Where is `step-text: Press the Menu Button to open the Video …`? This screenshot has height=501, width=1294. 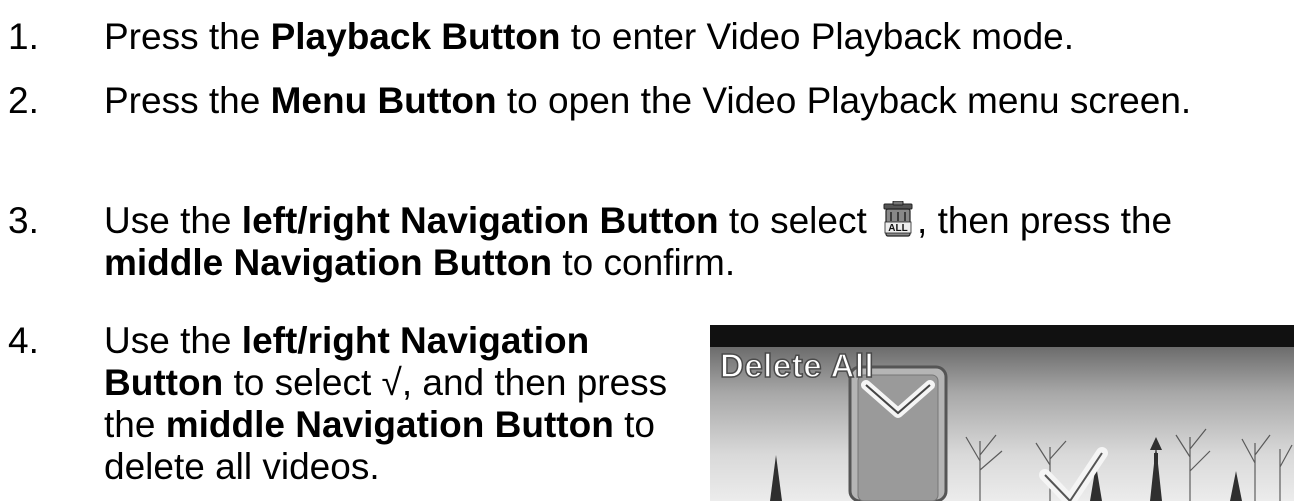 step-text: Press the Menu Button to open the Video … is located at coordinates (648, 100).